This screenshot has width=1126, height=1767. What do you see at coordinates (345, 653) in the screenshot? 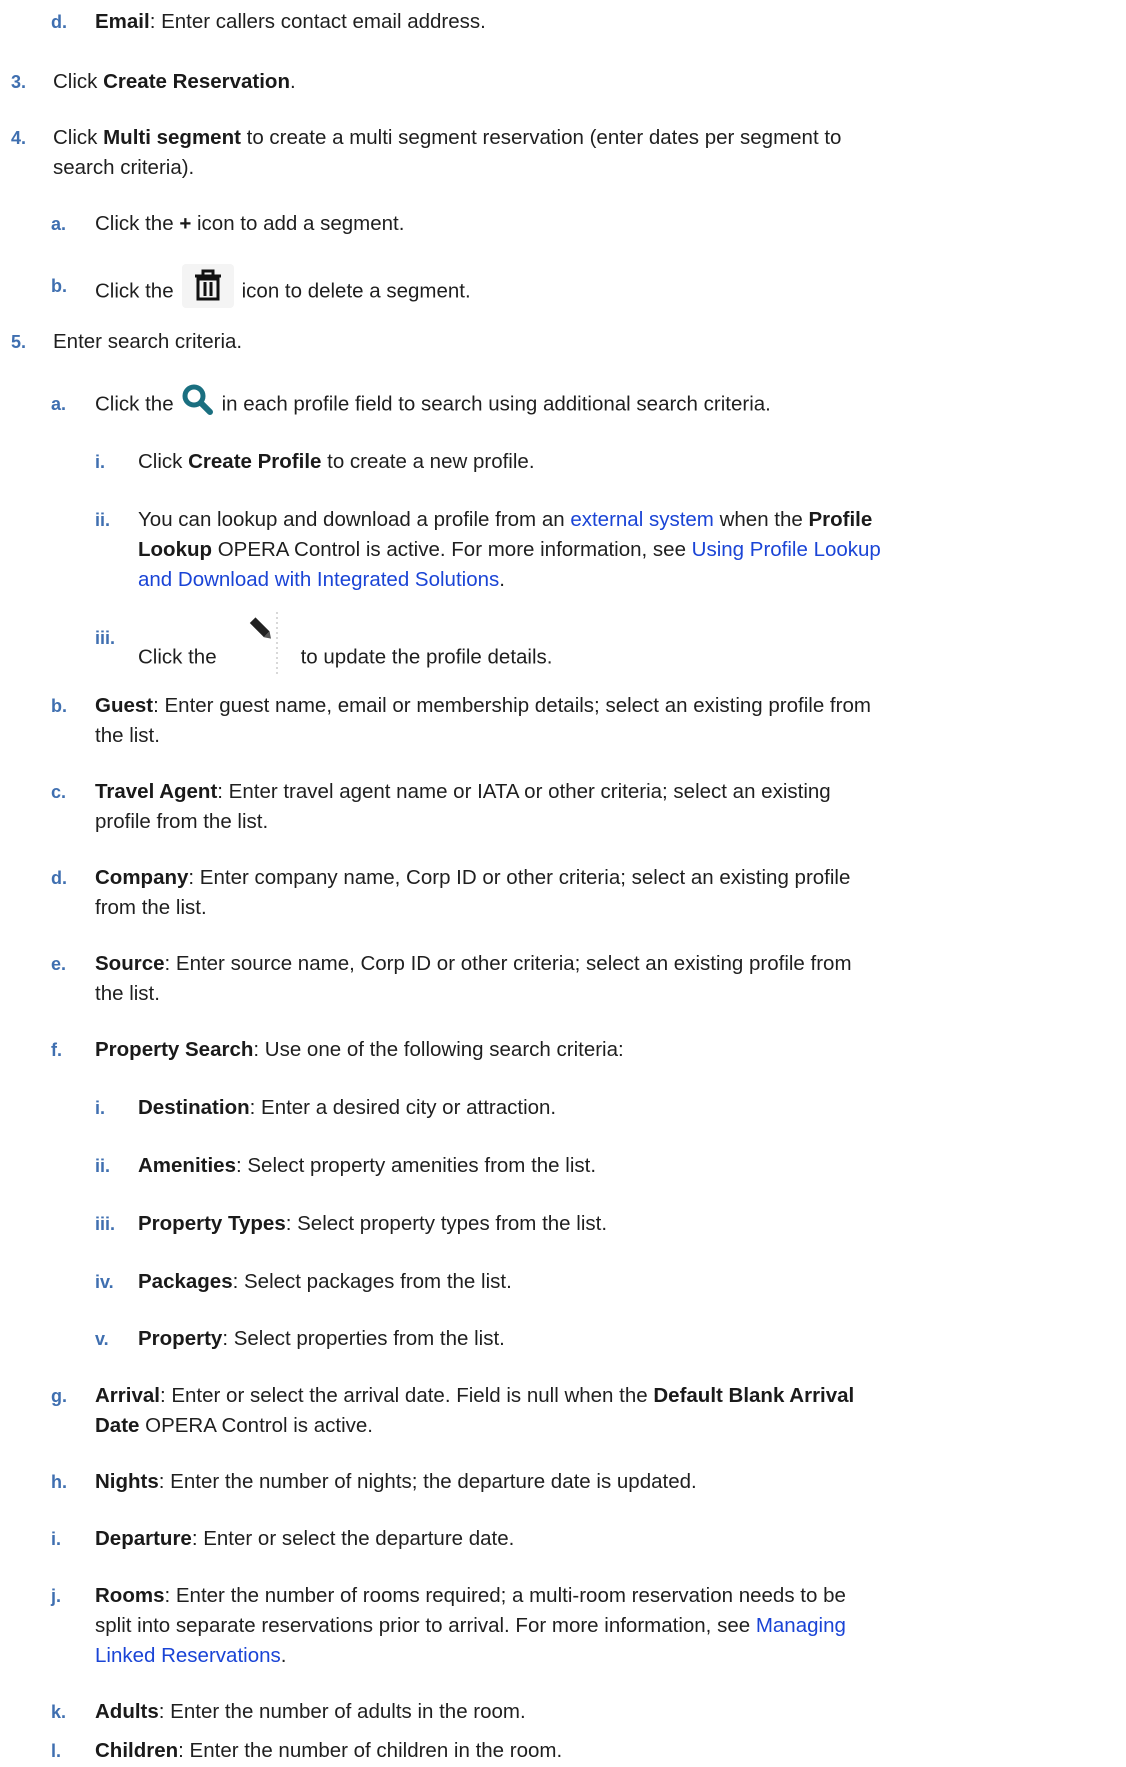
I see `step-text: Click the to update the profile details.` at bounding box center [345, 653].